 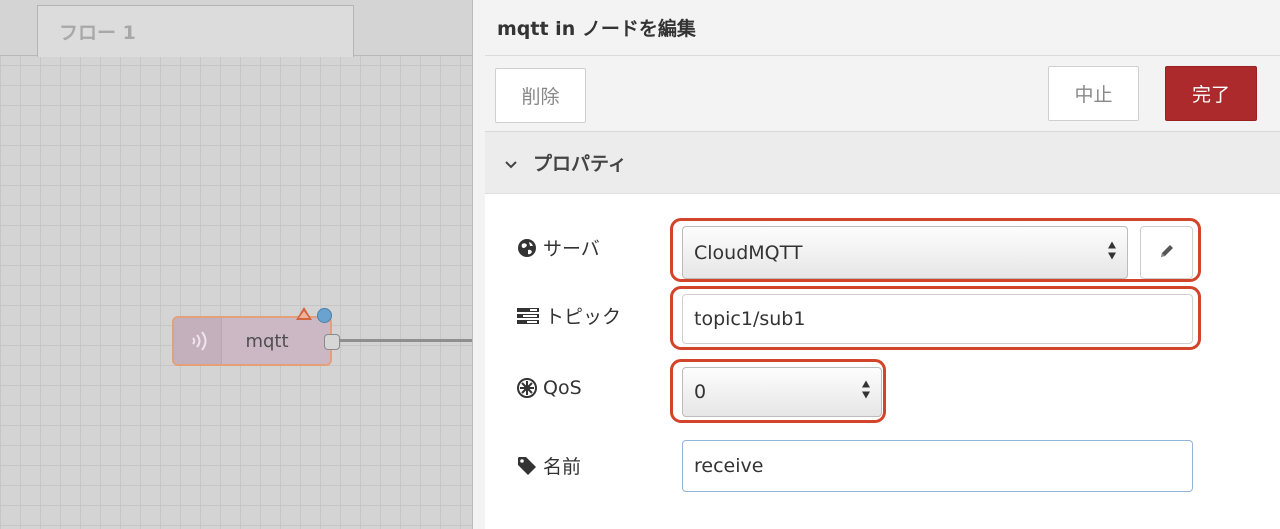 I want to click on delete-button: 削除, so click(x=540, y=95).